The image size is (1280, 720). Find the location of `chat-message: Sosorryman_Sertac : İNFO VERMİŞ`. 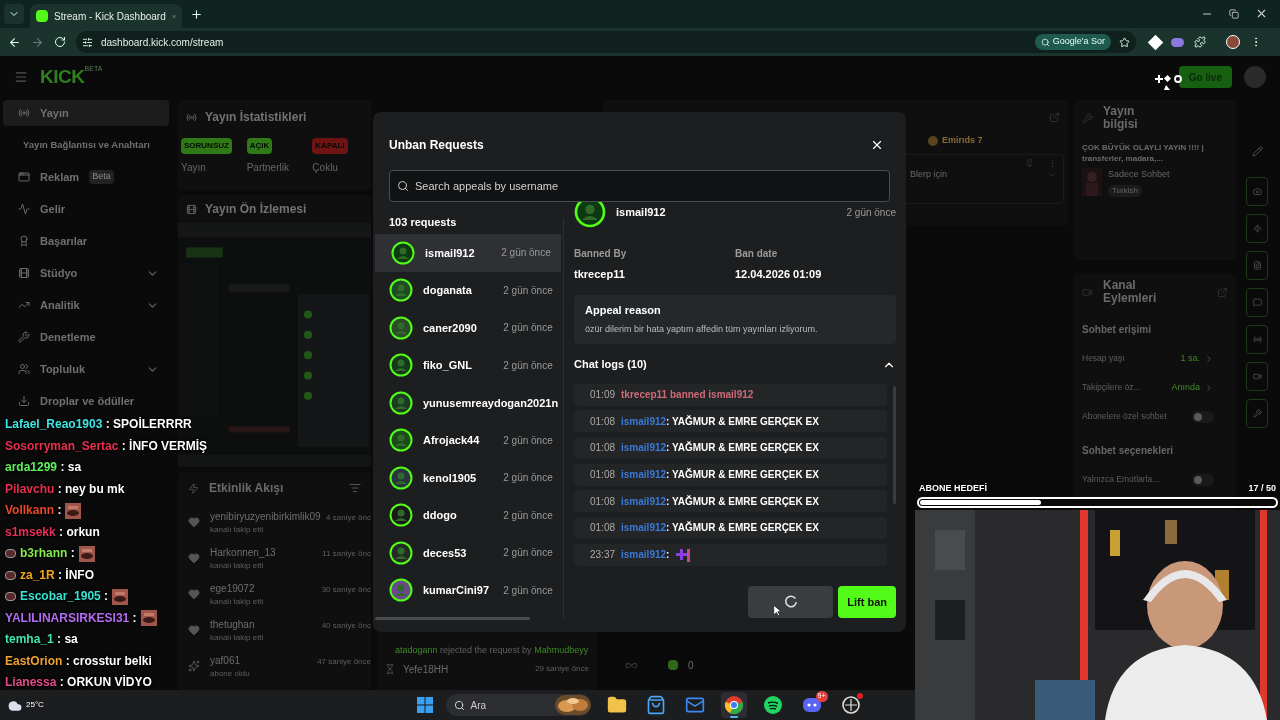

chat-message: Sosorryman_Sertac : İNFO VERMİŞ is located at coordinates (106, 446).